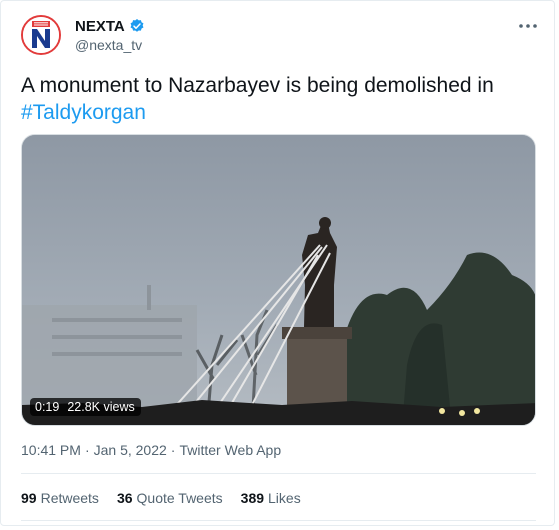 Image resolution: width=559 pixels, height=530 pixels. I want to click on likes-count: 389, so click(252, 498).